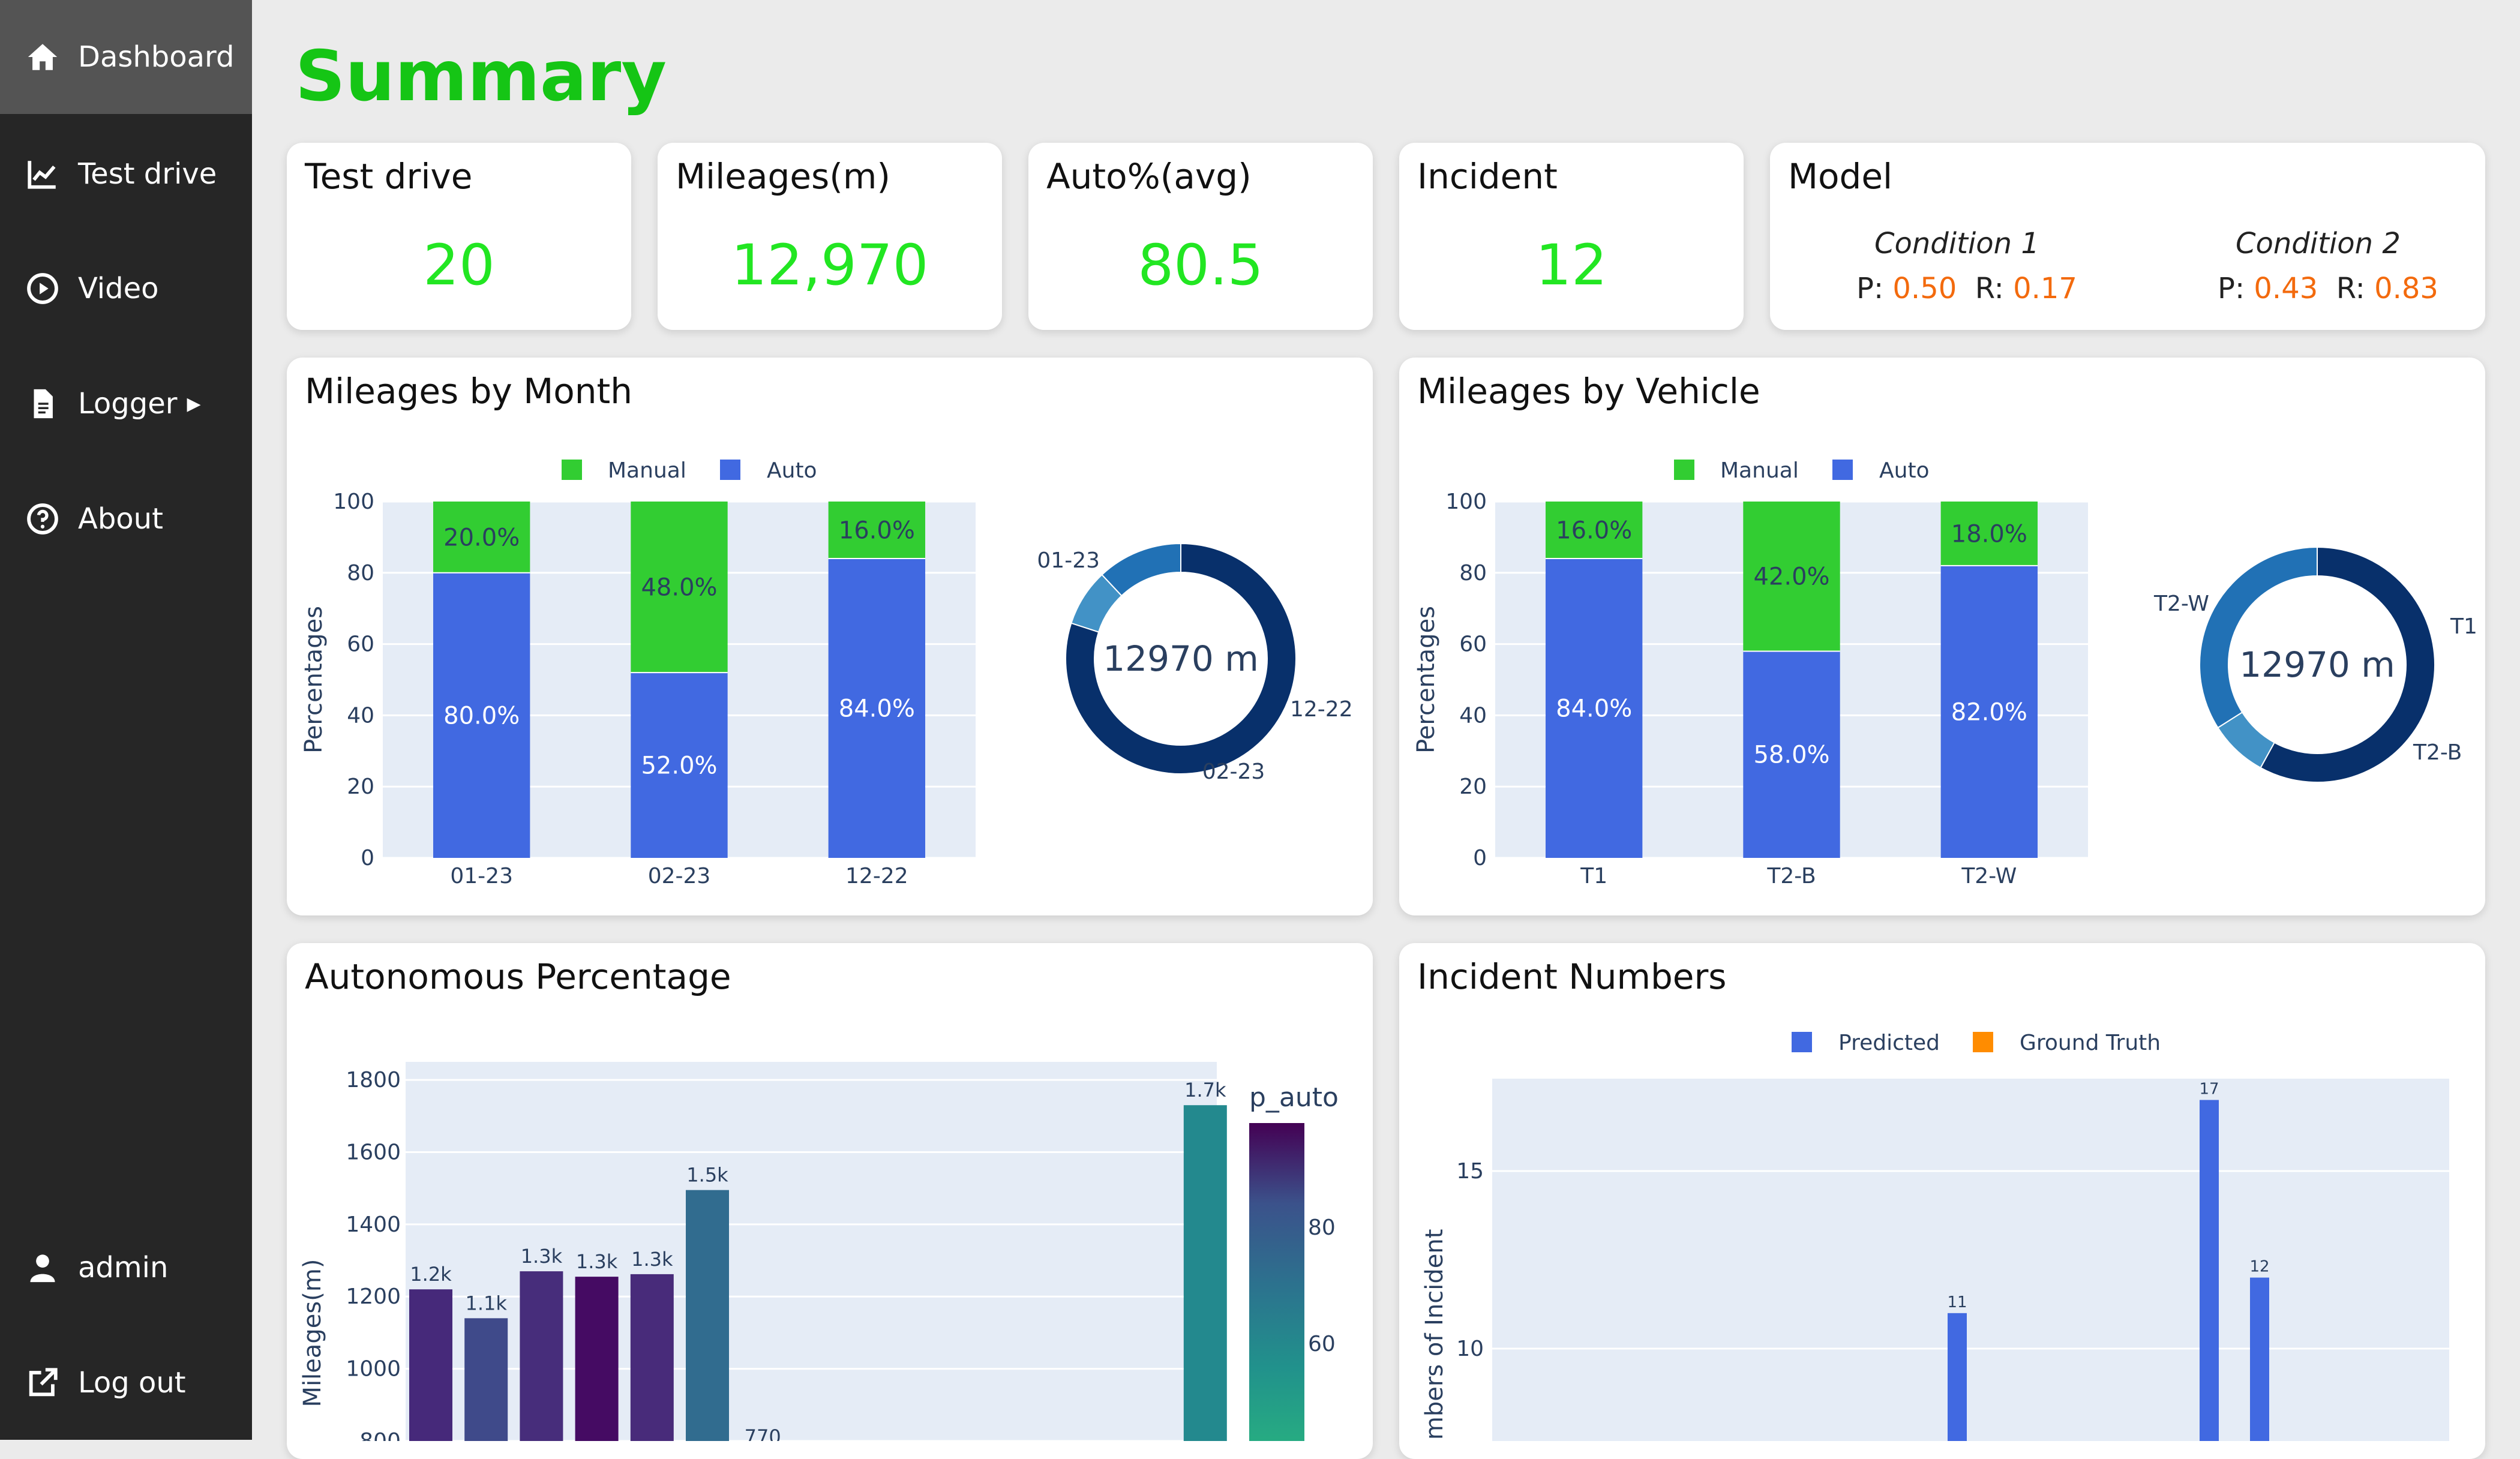  I want to click on nav-logger-label: Logger, so click(128, 404).